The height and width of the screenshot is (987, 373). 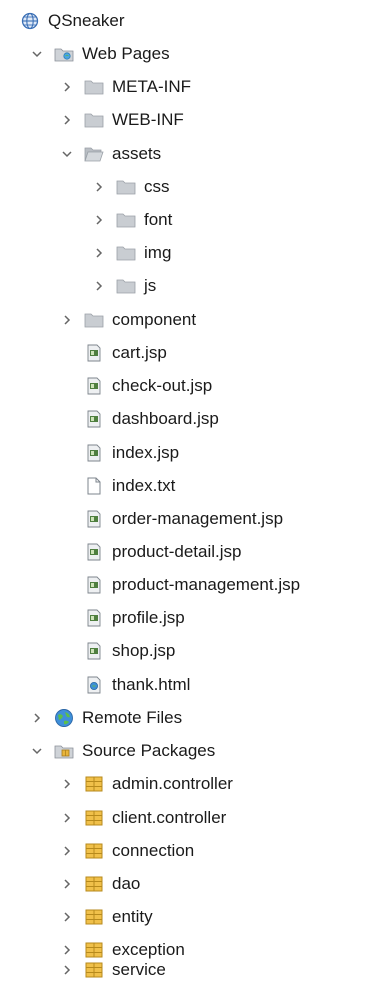 What do you see at coordinates (132, 916) in the screenshot?
I see `tree-node-label: entity` at bounding box center [132, 916].